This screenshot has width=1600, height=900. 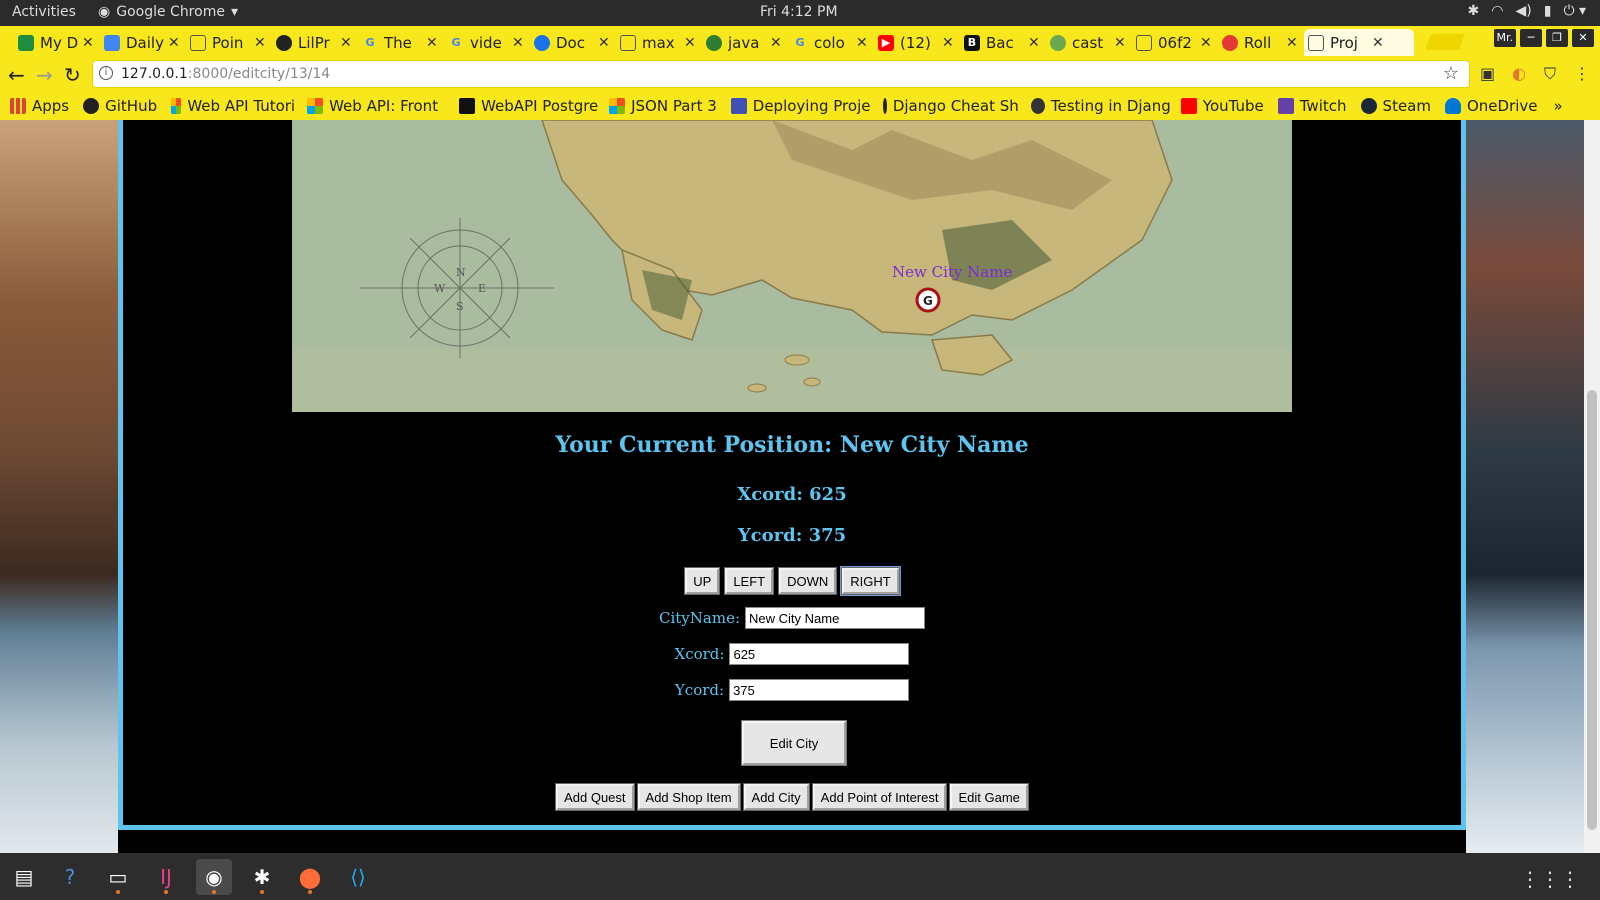 What do you see at coordinates (1100, 106) in the screenshot?
I see `bookmark-testing-django: Testing in Djang` at bounding box center [1100, 106].